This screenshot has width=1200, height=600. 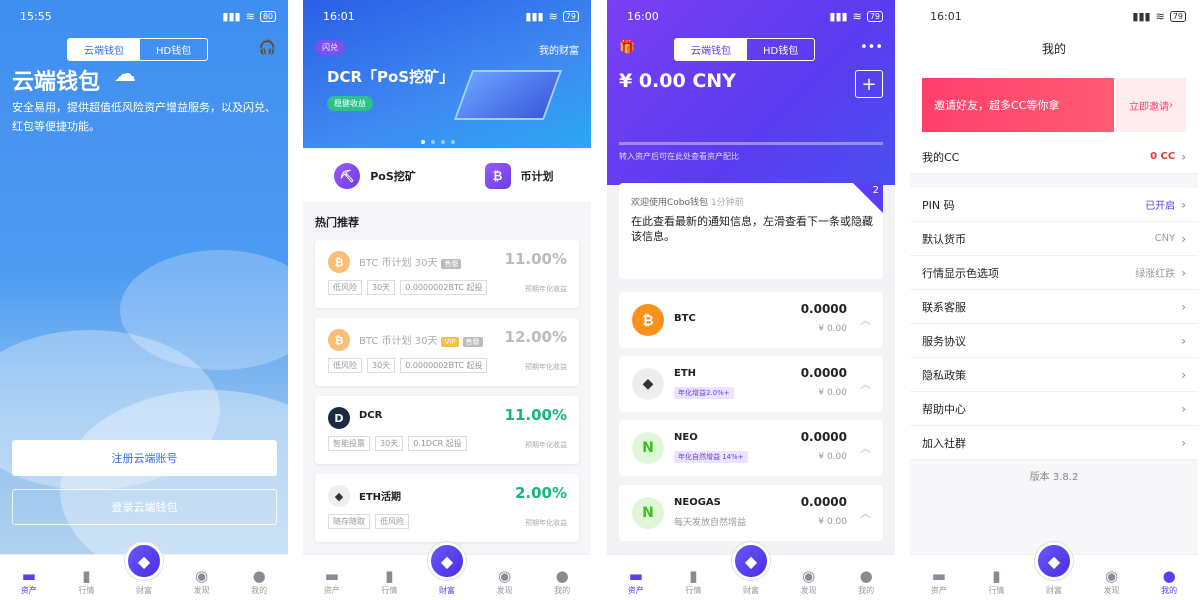 What do you see at coordinates (1151, 105) in the screenshot?
I see `invite-now-link: 立即邀请 ›` at bounding box center [1151, 105].